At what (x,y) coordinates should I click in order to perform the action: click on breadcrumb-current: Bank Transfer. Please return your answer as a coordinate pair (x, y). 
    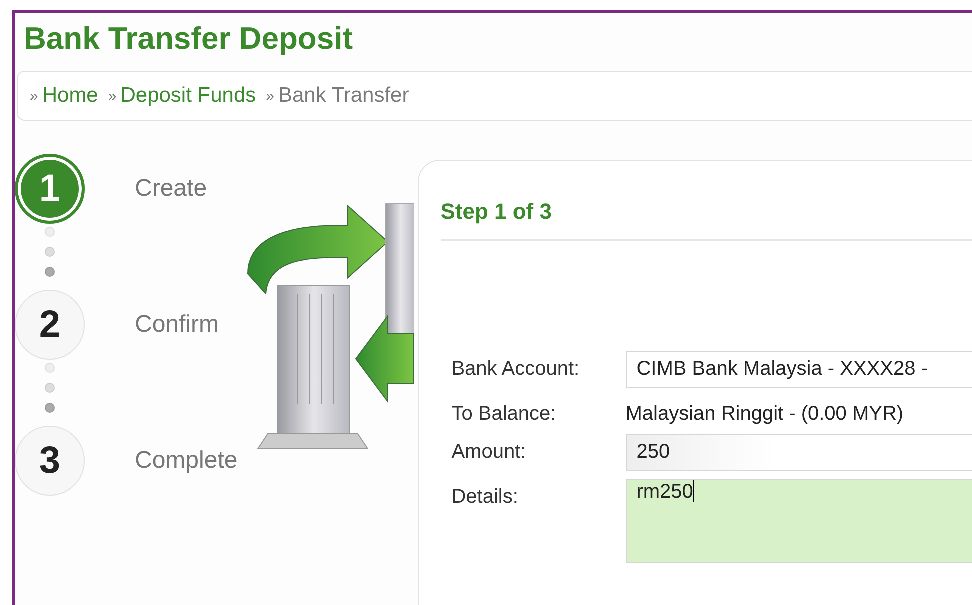
    Looking at the image, I should click on (344, 96).